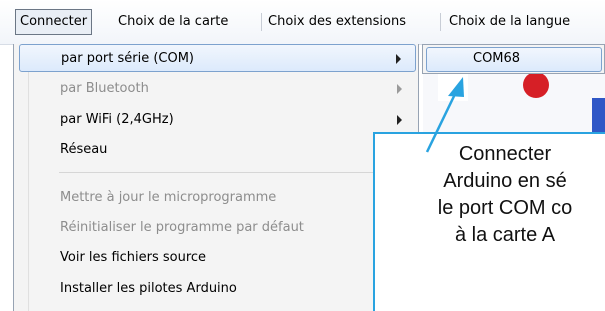 The height and width of the screenshot is (311, 605). Describe the element at coordinates (509, 22) in the screenshot. I see `menu-choix-langue: Choix de la langue` at that location.